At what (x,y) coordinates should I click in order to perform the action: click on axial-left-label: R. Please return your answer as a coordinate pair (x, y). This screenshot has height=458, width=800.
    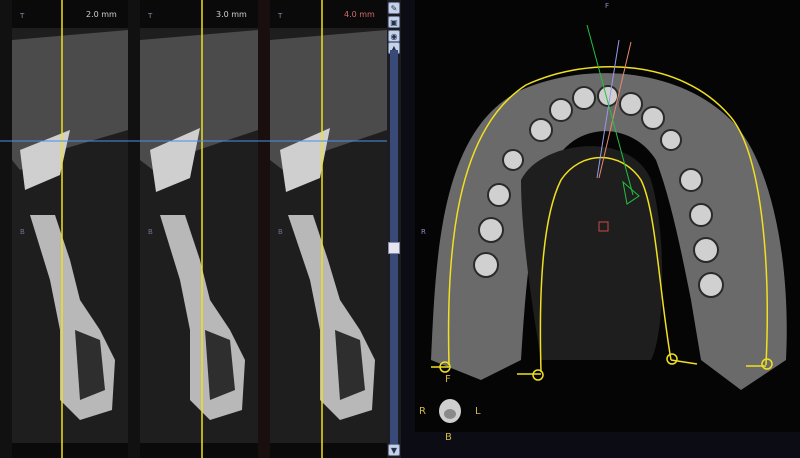
    Looking at the image, I should click on (423, 232).